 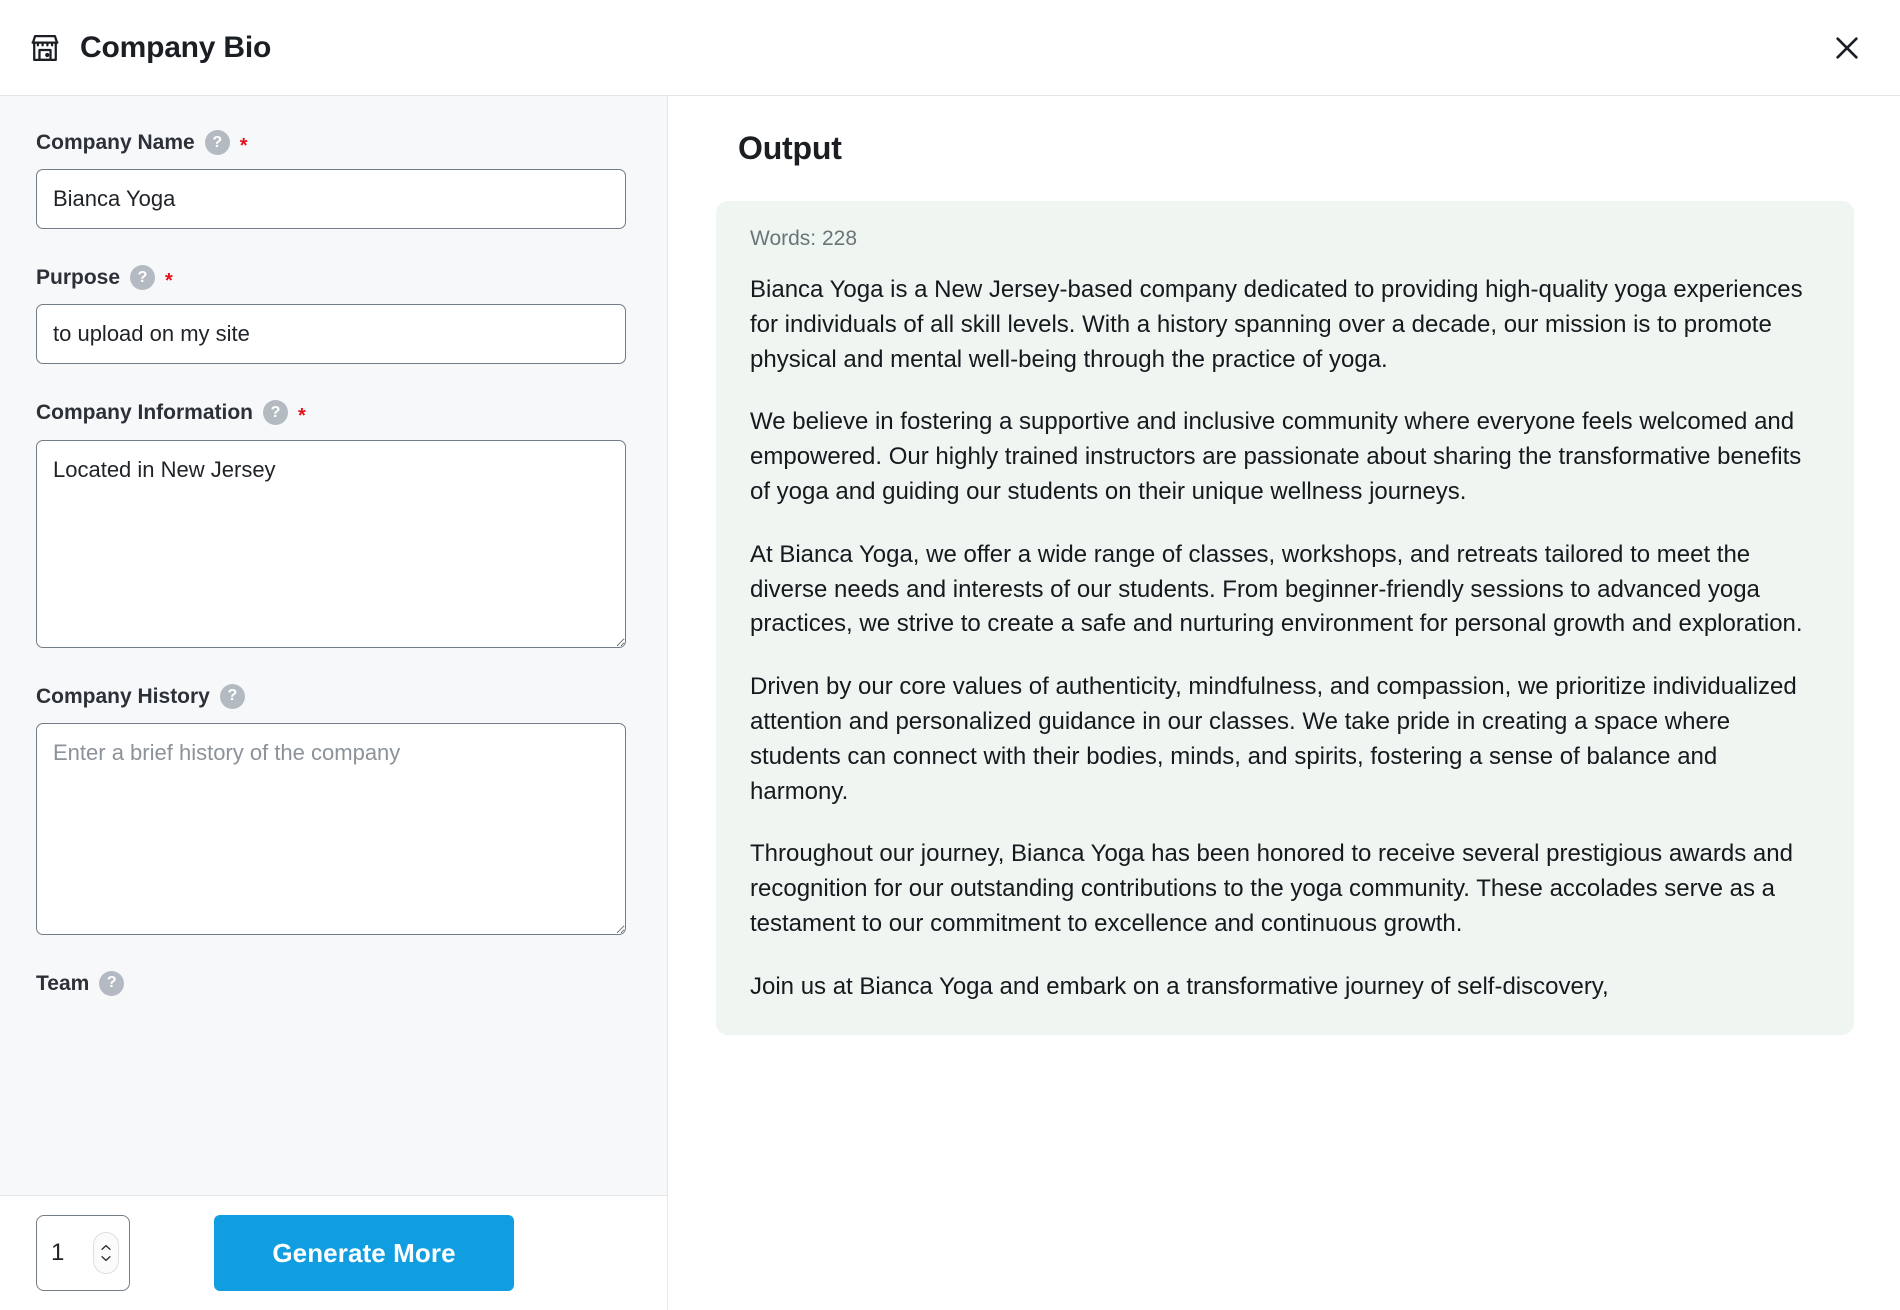 What do you see at coordinates (123, 696) in the screenshot?
I see `label-company-history: Company History` at bounding box center [123, 696].